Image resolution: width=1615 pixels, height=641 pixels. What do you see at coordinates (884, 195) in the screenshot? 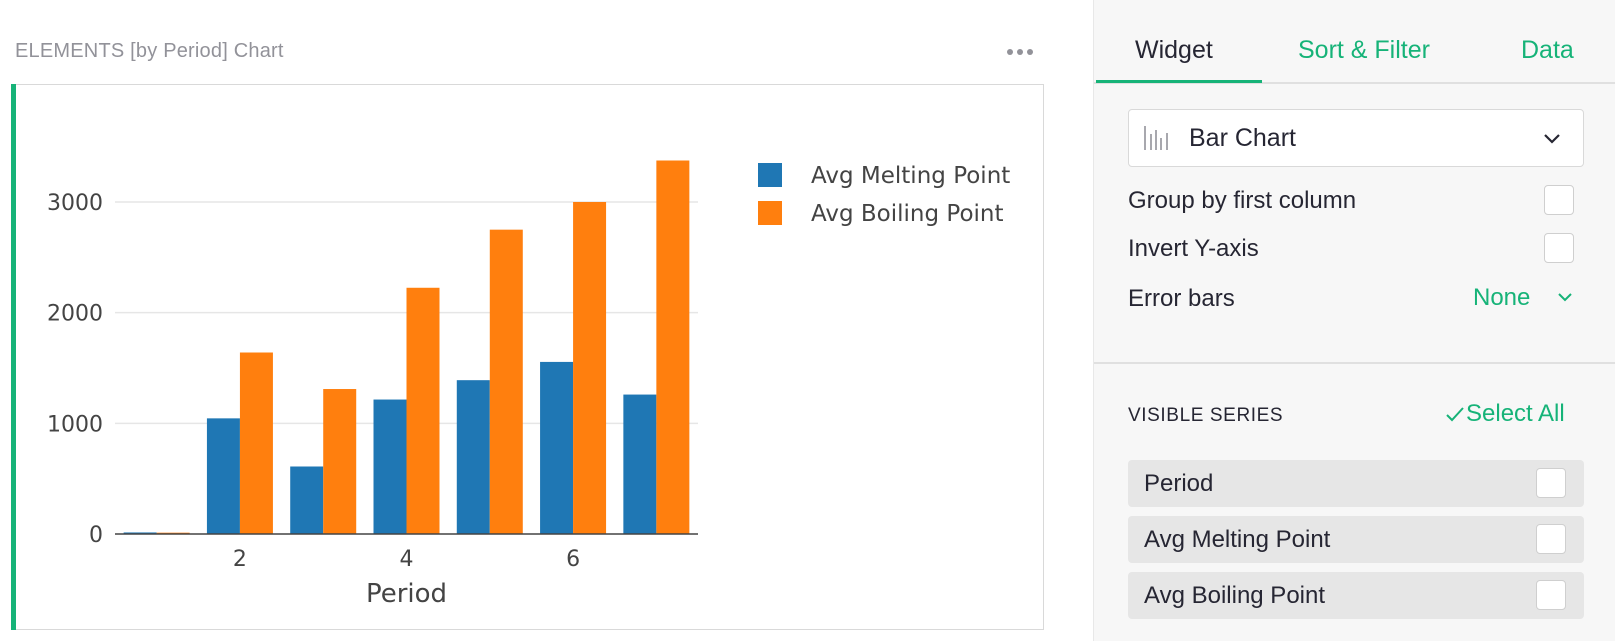
I see `chart-legend: Avg Melting Point Avg Boiling Point` at bounding box center [884, 195].